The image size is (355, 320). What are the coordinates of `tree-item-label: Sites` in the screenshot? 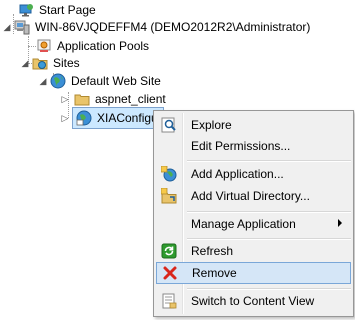 It's located at (66, 63).